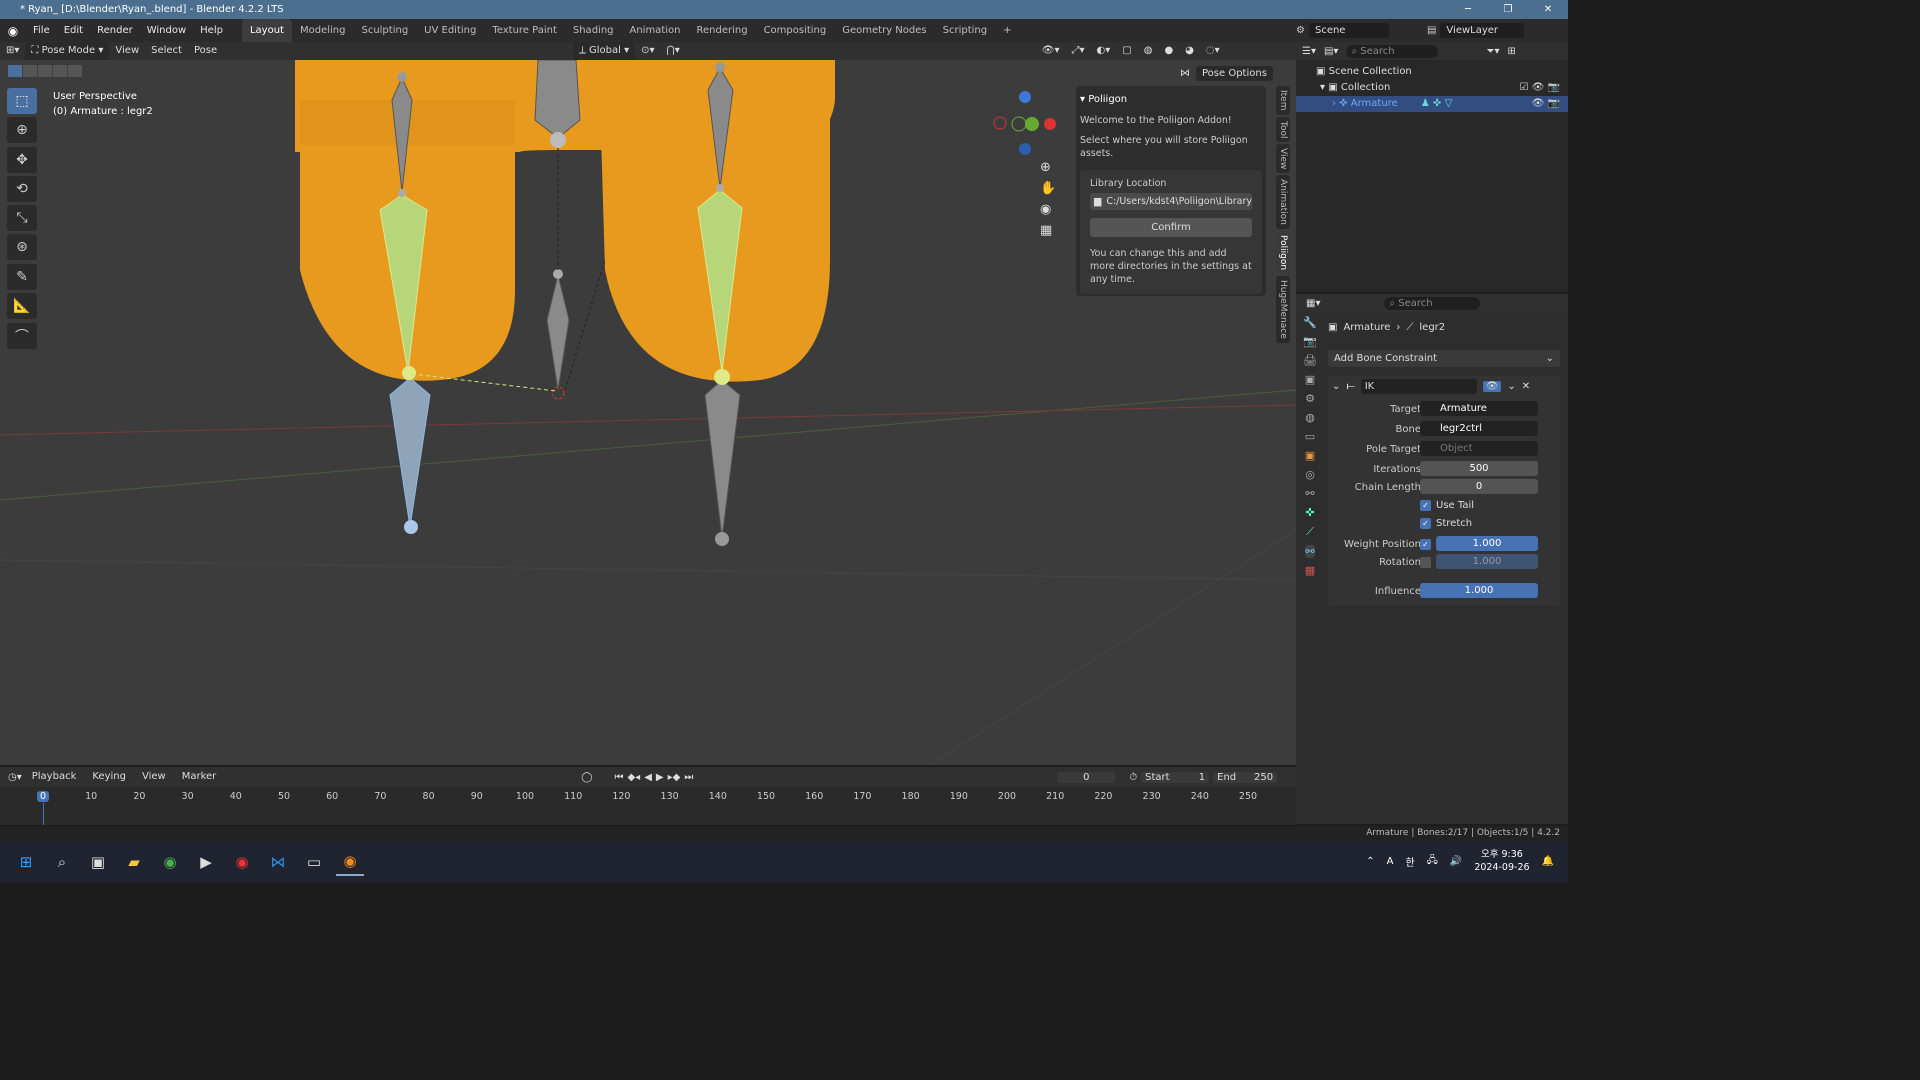 This screenshot has width=1920, height=1080. I want to click on enable-constraint-icon: 👁, so click(1492, 386).